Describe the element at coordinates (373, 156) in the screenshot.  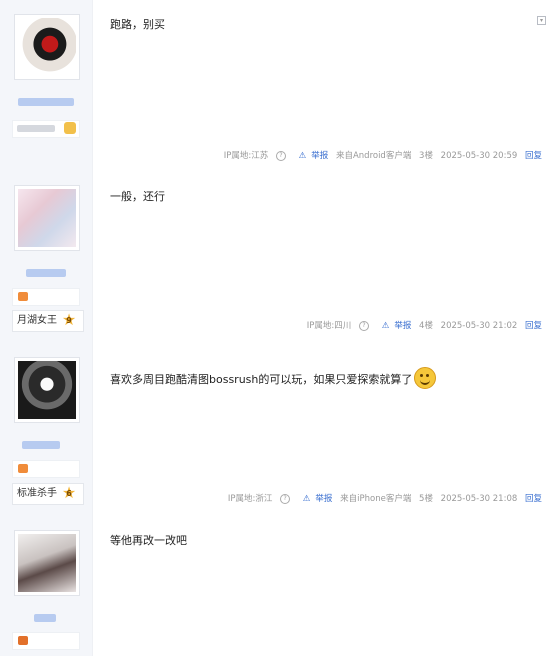
I see `client-source: 来自Android客户端` at that location.